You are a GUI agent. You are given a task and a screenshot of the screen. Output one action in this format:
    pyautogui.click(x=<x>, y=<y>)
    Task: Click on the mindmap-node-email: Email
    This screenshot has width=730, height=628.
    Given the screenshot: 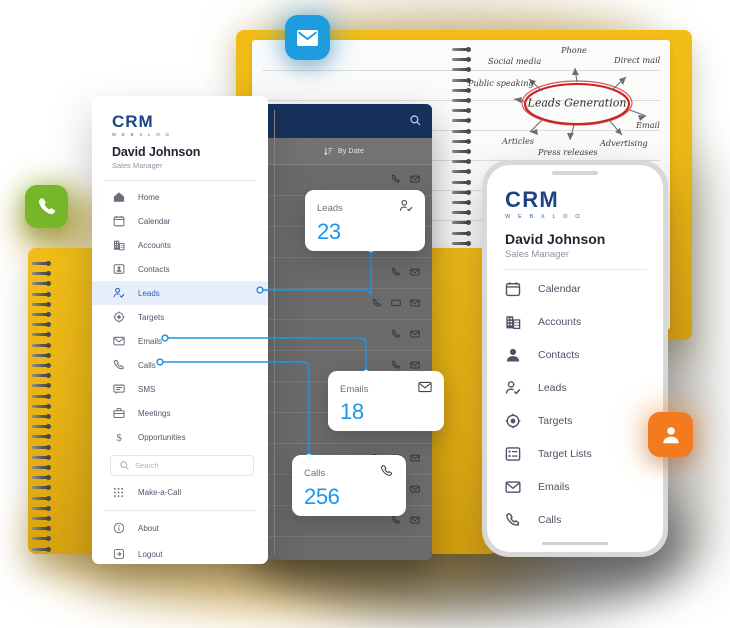 What is the action you would take?
    pyautogui.click(x=648, y=125)
    